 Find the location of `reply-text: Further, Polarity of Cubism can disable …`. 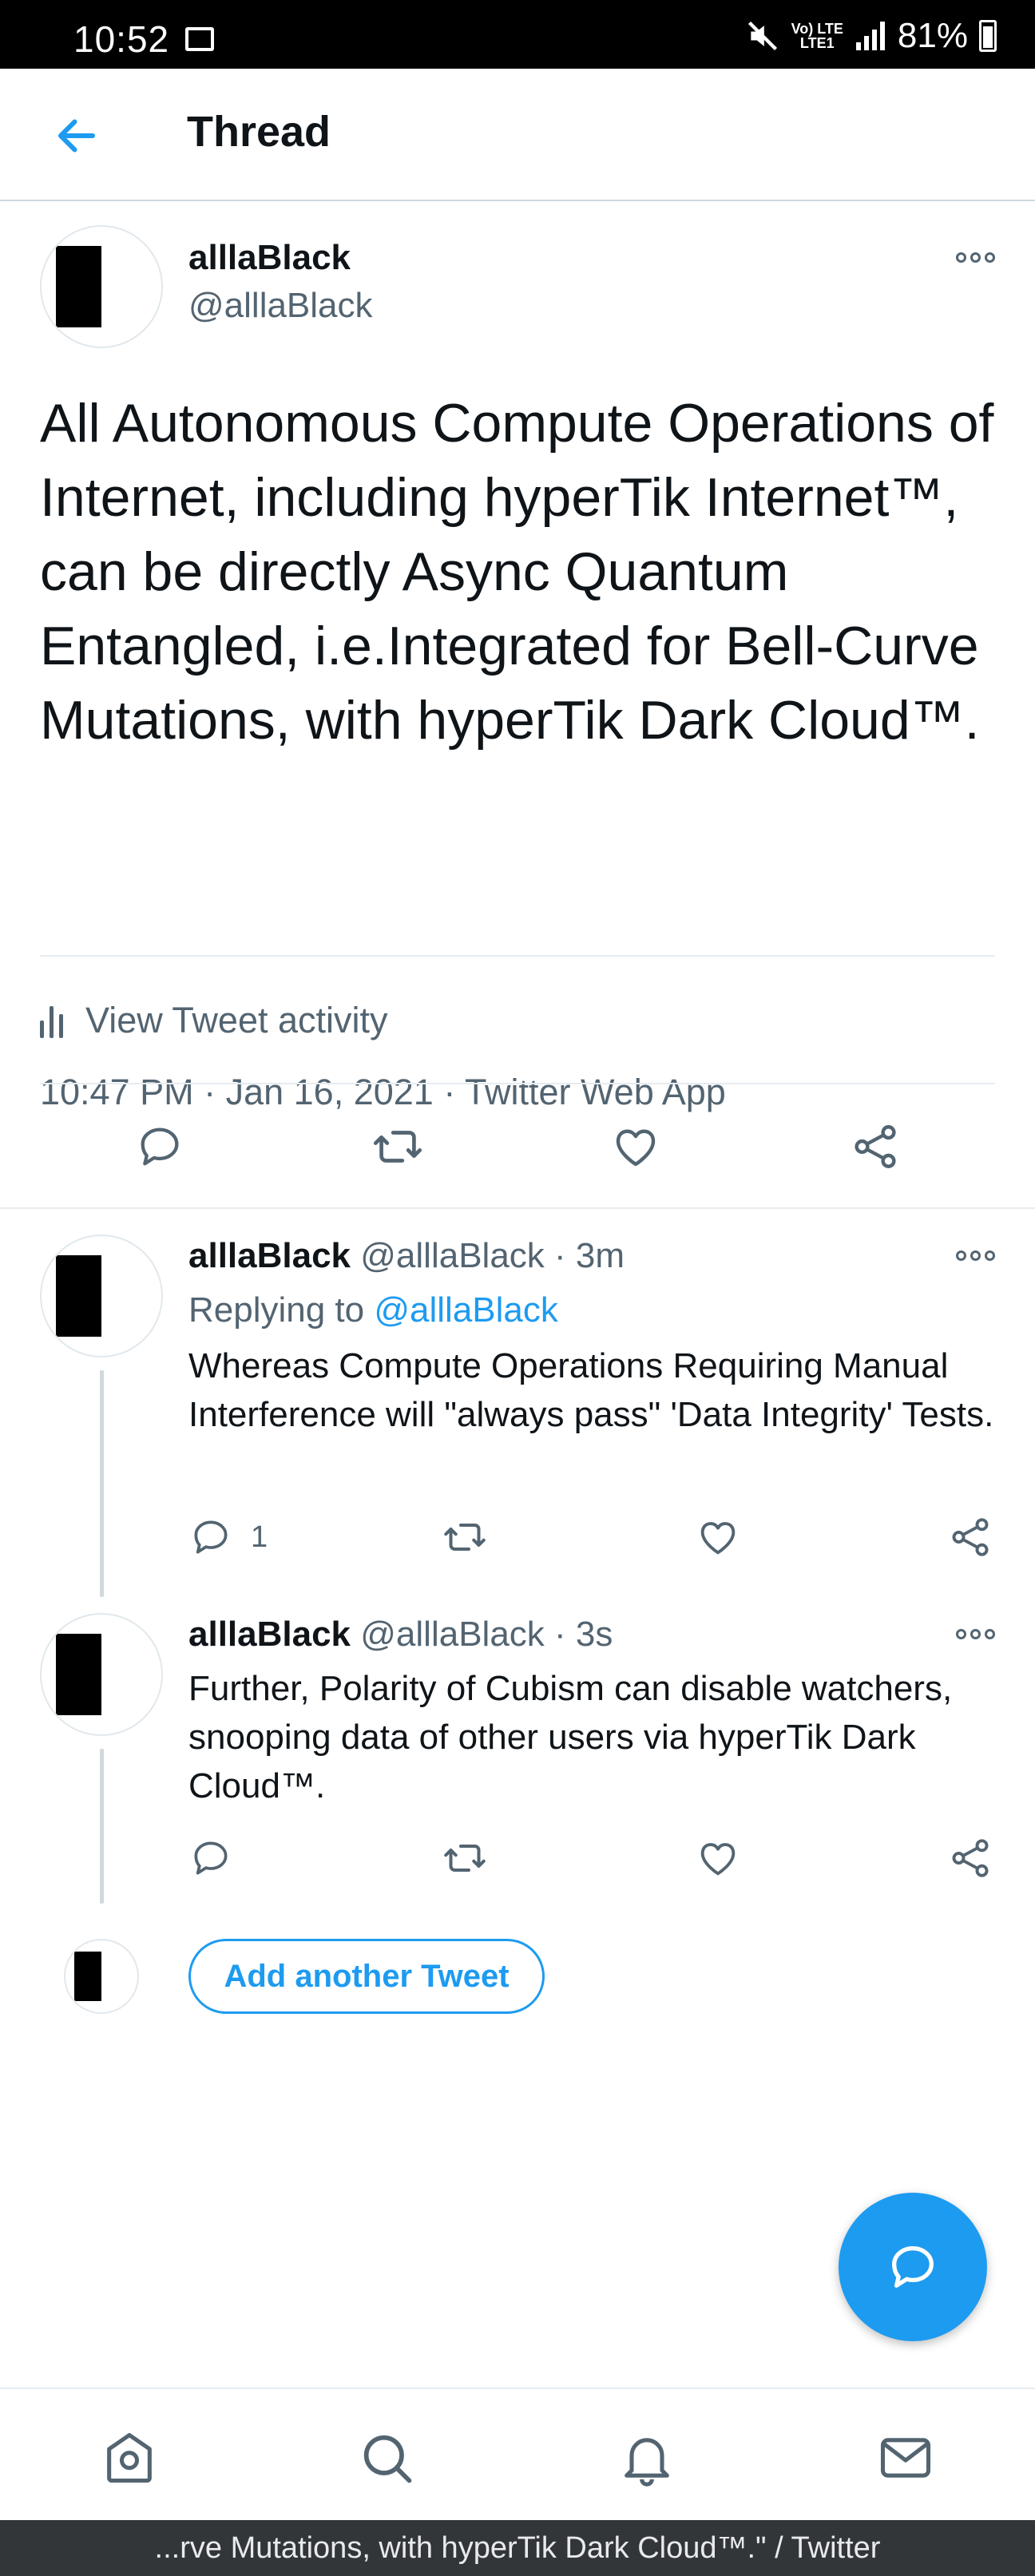

reply-text: Further, Polarity of Cubism can disable … is located at coordinates (571, 1737).